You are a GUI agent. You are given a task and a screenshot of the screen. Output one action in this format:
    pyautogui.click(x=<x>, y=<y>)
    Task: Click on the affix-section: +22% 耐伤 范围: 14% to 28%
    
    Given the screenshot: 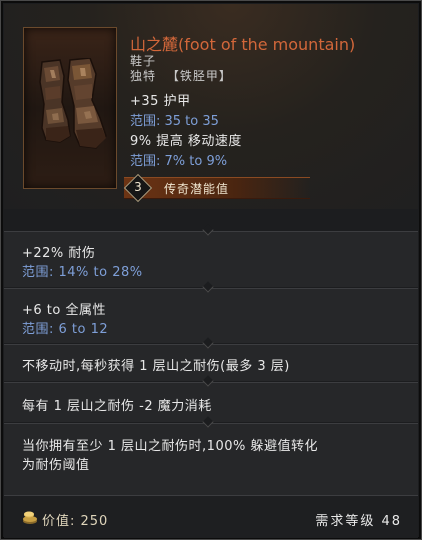 What is the action you would take?
    pyautogui.click(x=211, y=259)
    